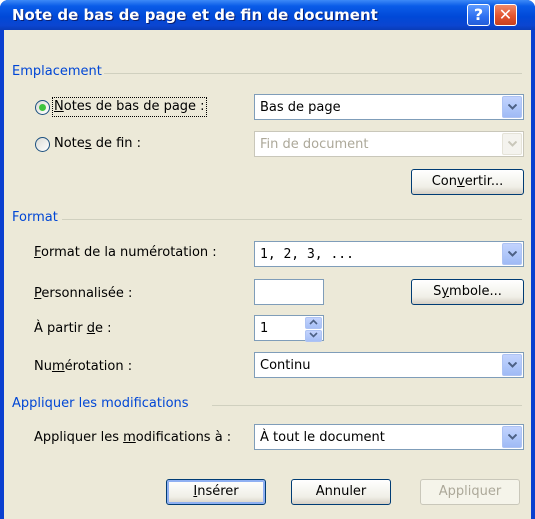  What do you see at coordinates (300, 107) in the screenshot?
I see `select-value: Bas de page` at bounding box center [300, 107].